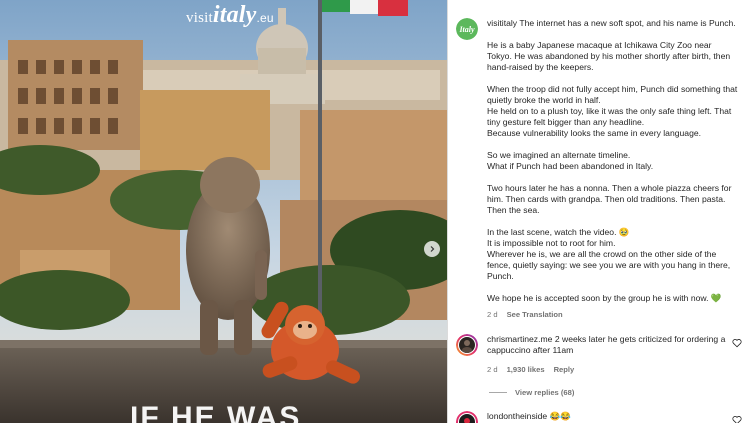 Image resolution: width=750 pixels, height=423 pixels. I want to click on see-translation-button: See Translation, so click(535, 314).